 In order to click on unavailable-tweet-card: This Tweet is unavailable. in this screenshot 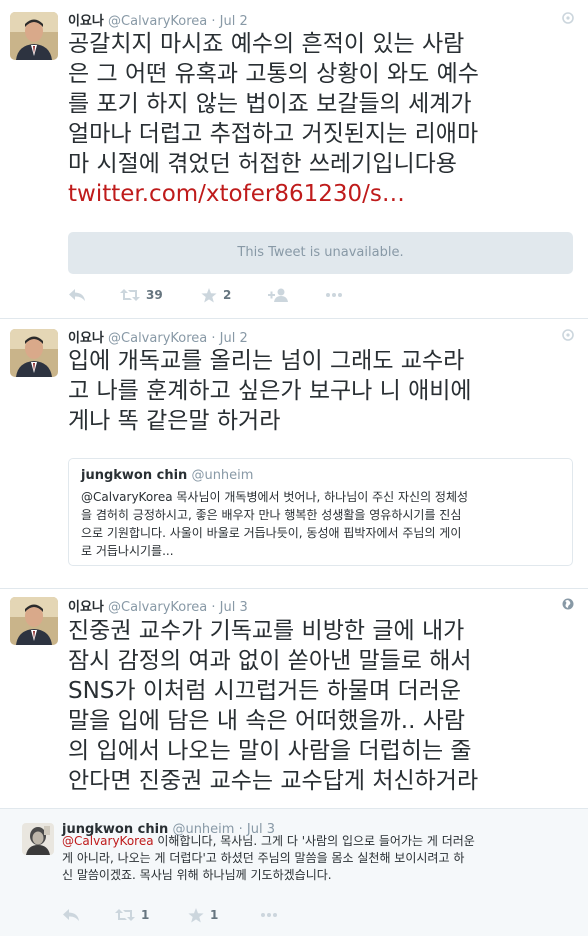, I will do `click(320, 253)`.